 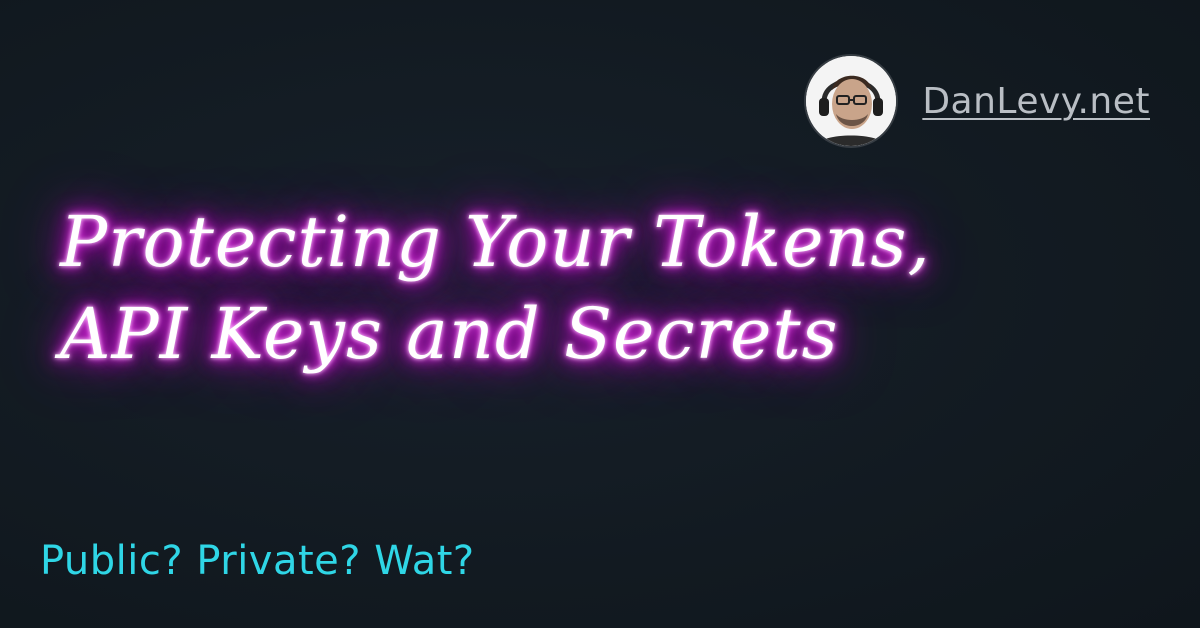 I want to click on subtitle: Public? Private? Wat?, so click(x=257, y=561).